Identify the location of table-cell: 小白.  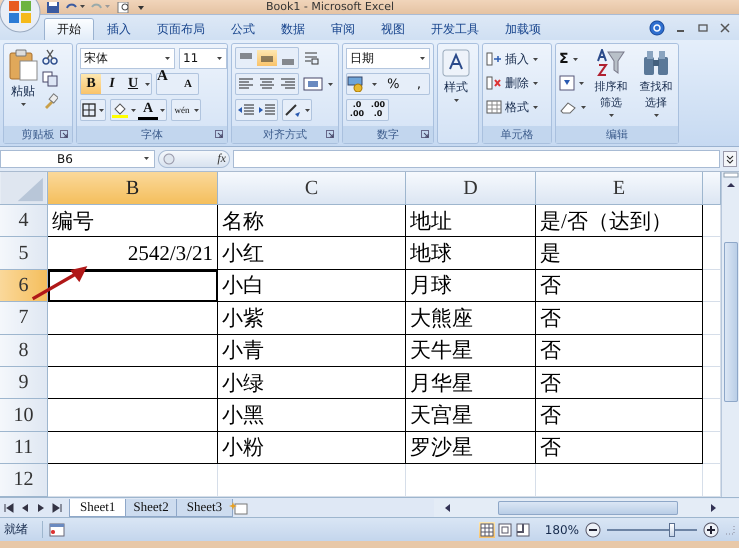
(312, 286).